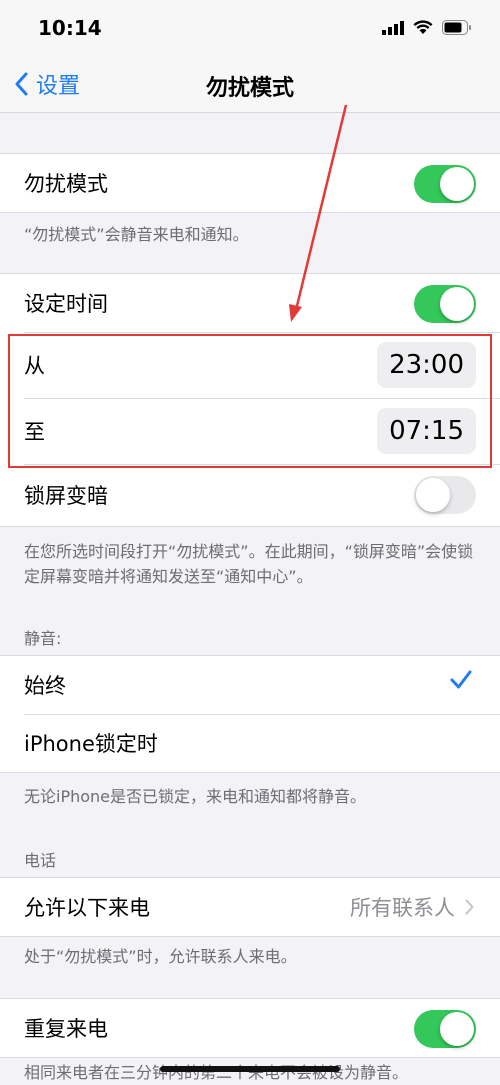 The image size is (500, 1085). What do you see at coordinates (250, 1069) in the screenshot?
I see `home-indicator` at bounding box center [250, 1069].